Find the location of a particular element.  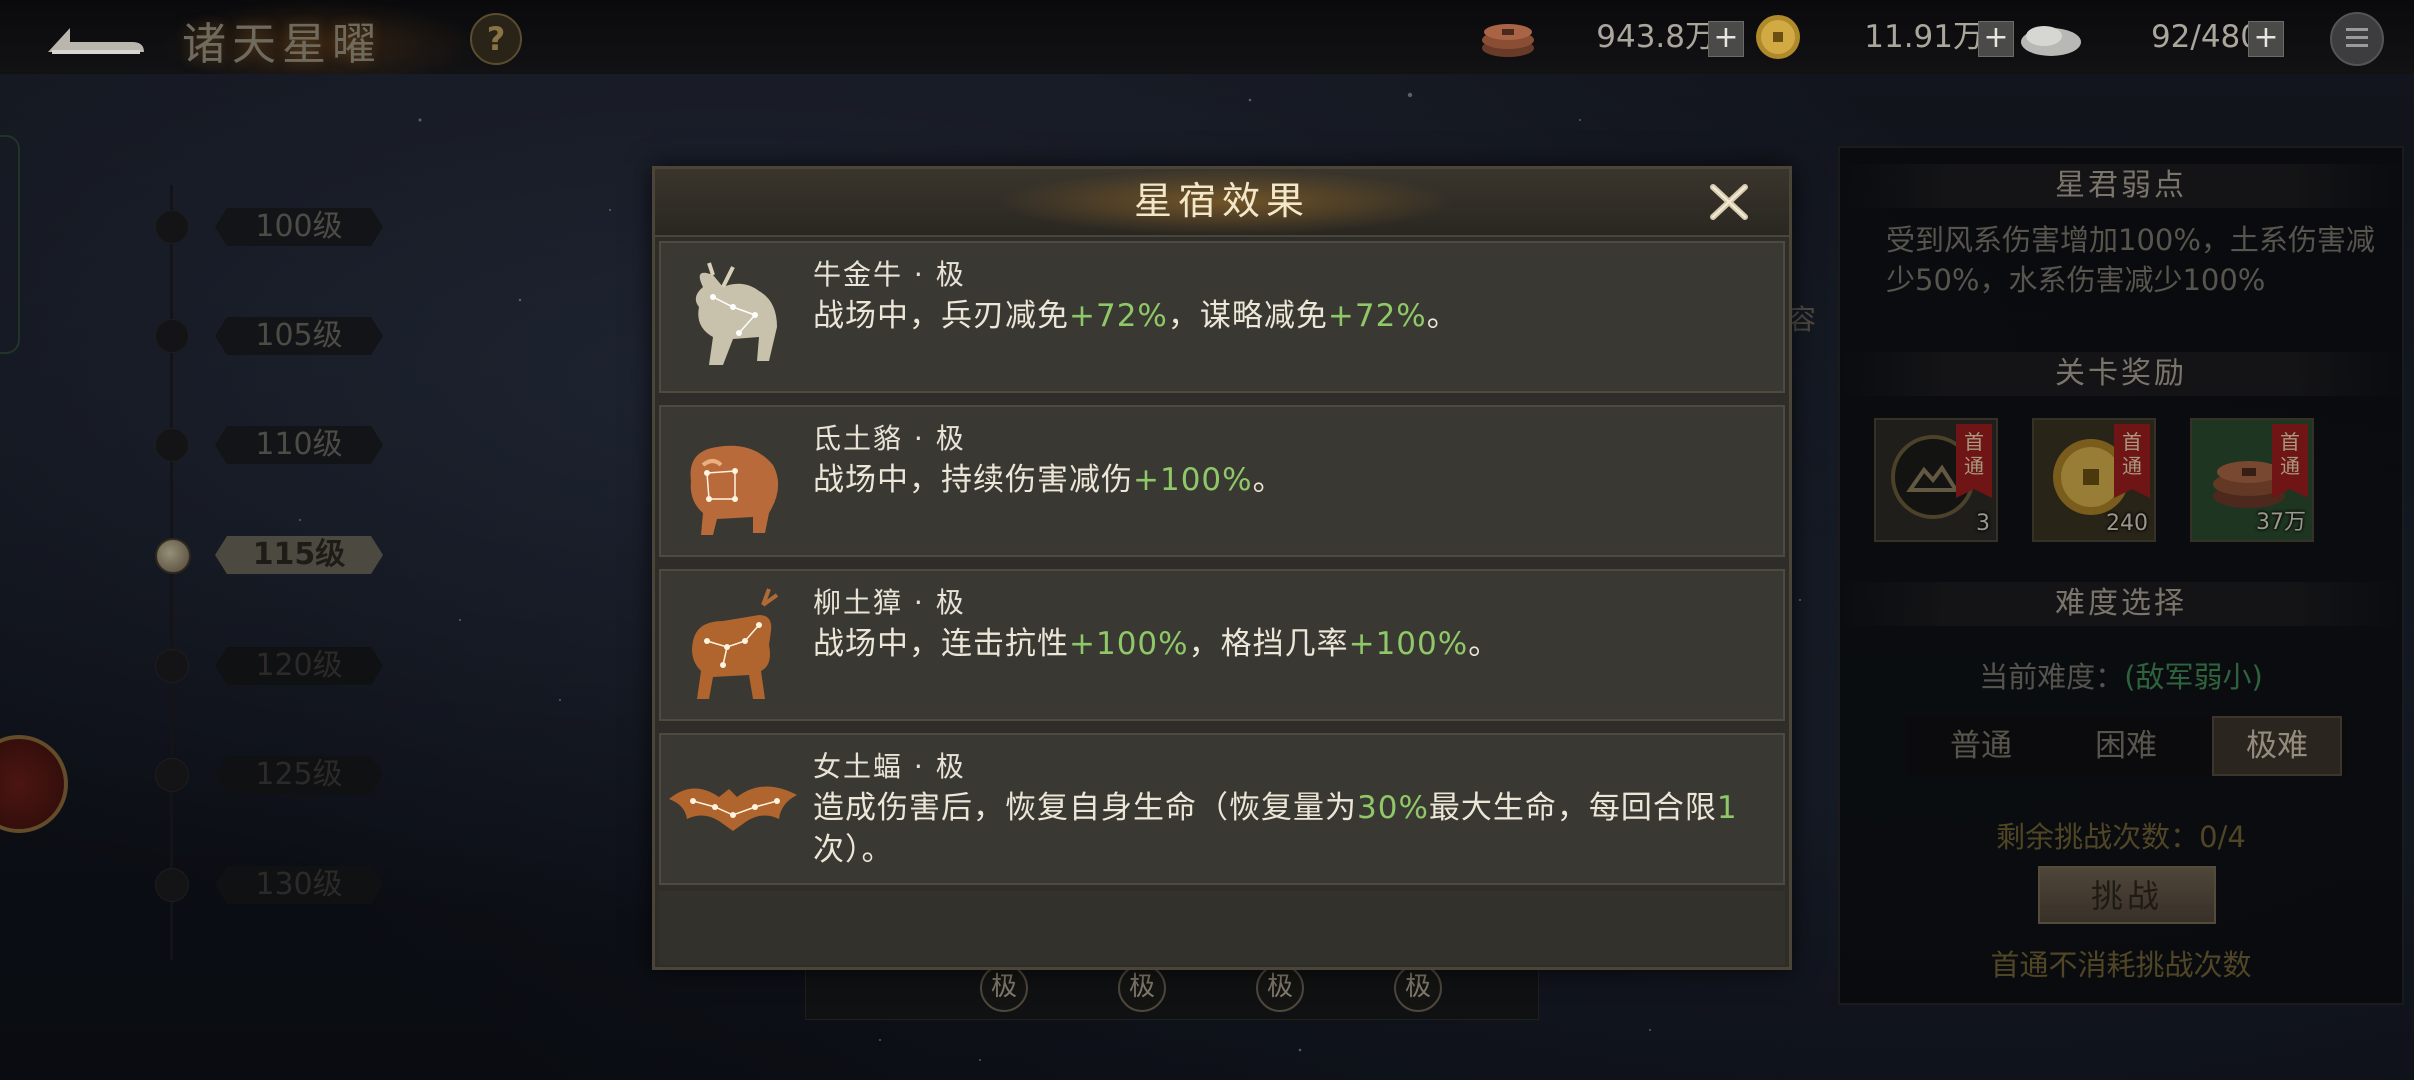

dialog-header: 星宿效果 is located at coordinates (1222, 203).